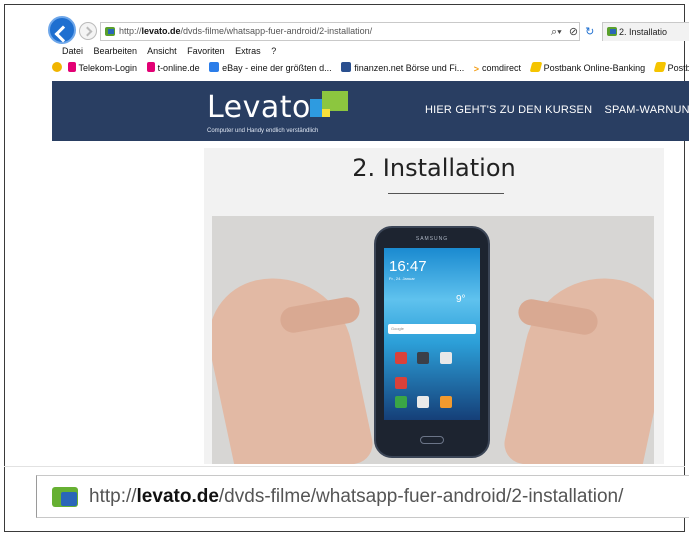 The image size is (689, 536). What do you see at coordinates (401, 383) in the screenshot?
I see `google-app-icon` at bounding box center [401, 383].